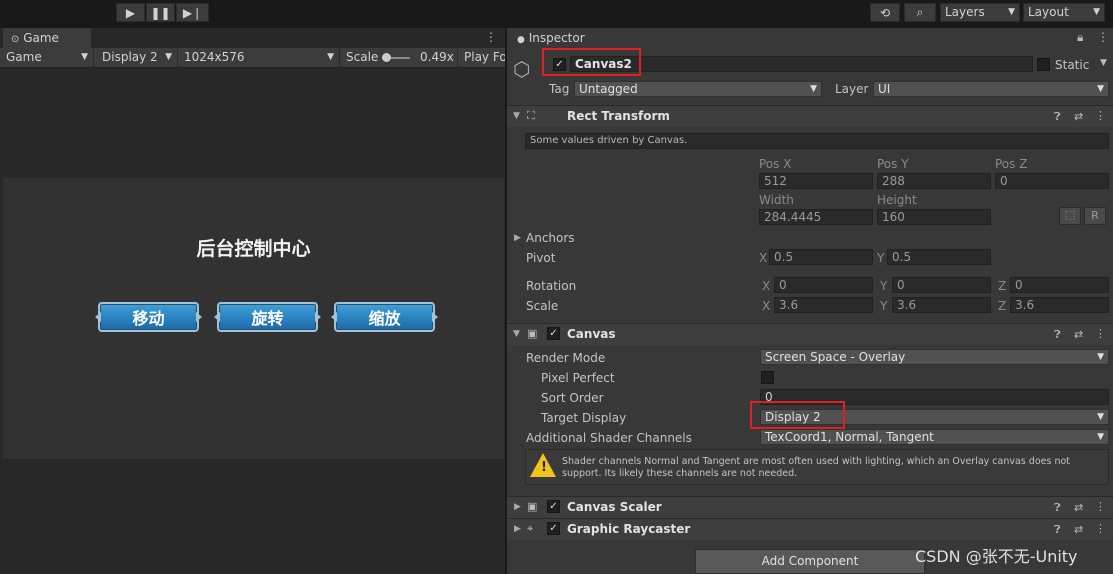 This screenshot has height=574, width=1113. What do you see at coordinates (996, 556) in the screenshot?
I see `watermark-text: CSDN @张不无-Unity` at bounding box center [996, 556].